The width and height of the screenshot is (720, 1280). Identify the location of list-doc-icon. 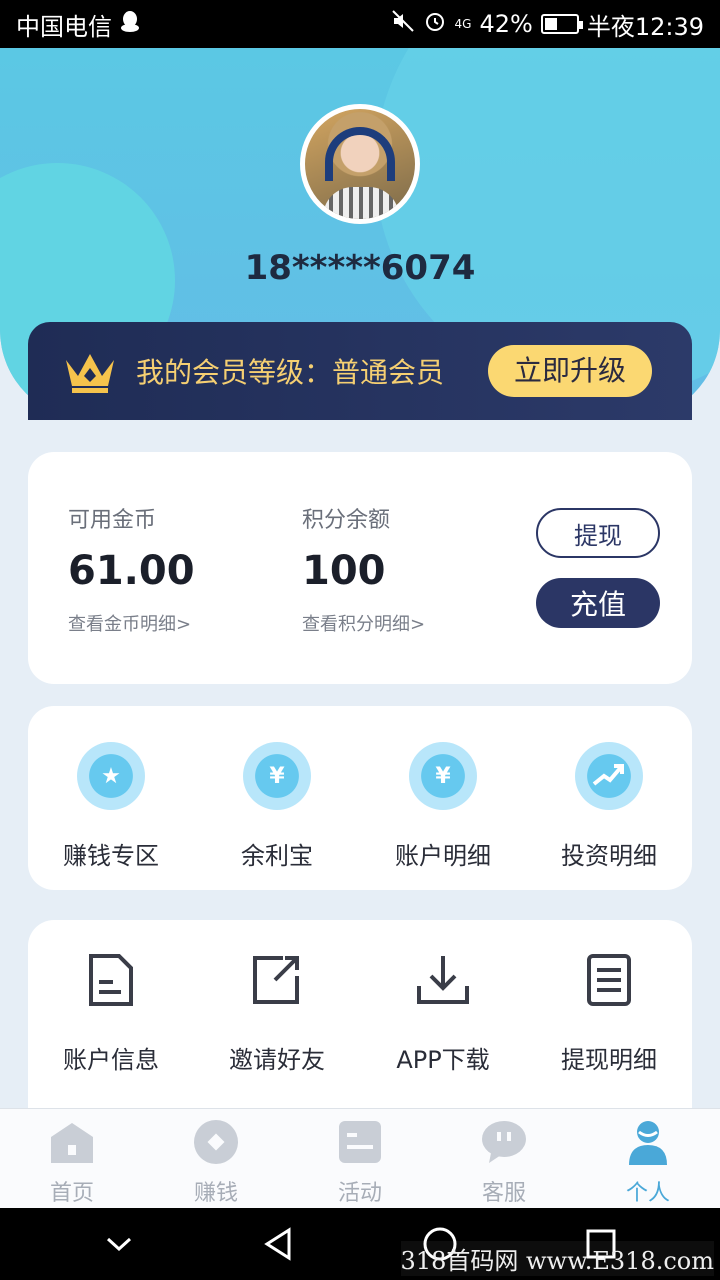
(609, 980).